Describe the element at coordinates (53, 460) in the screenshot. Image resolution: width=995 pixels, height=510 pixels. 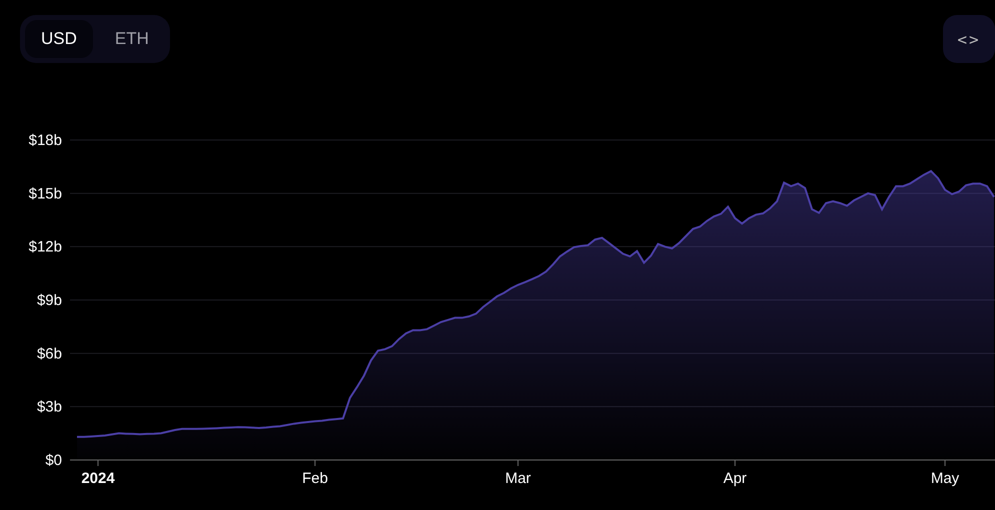
I see `axis-label: $0` at that location.